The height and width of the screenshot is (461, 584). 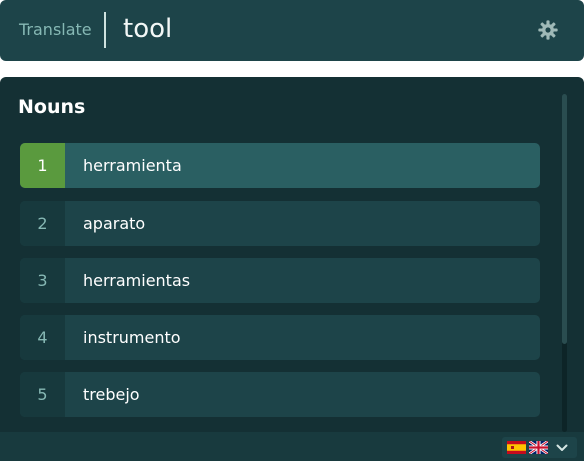 What do you see at coordinates (55, 29) in the screenshot?
I see `translate-label: Translate` at bounding box center [55, 29].